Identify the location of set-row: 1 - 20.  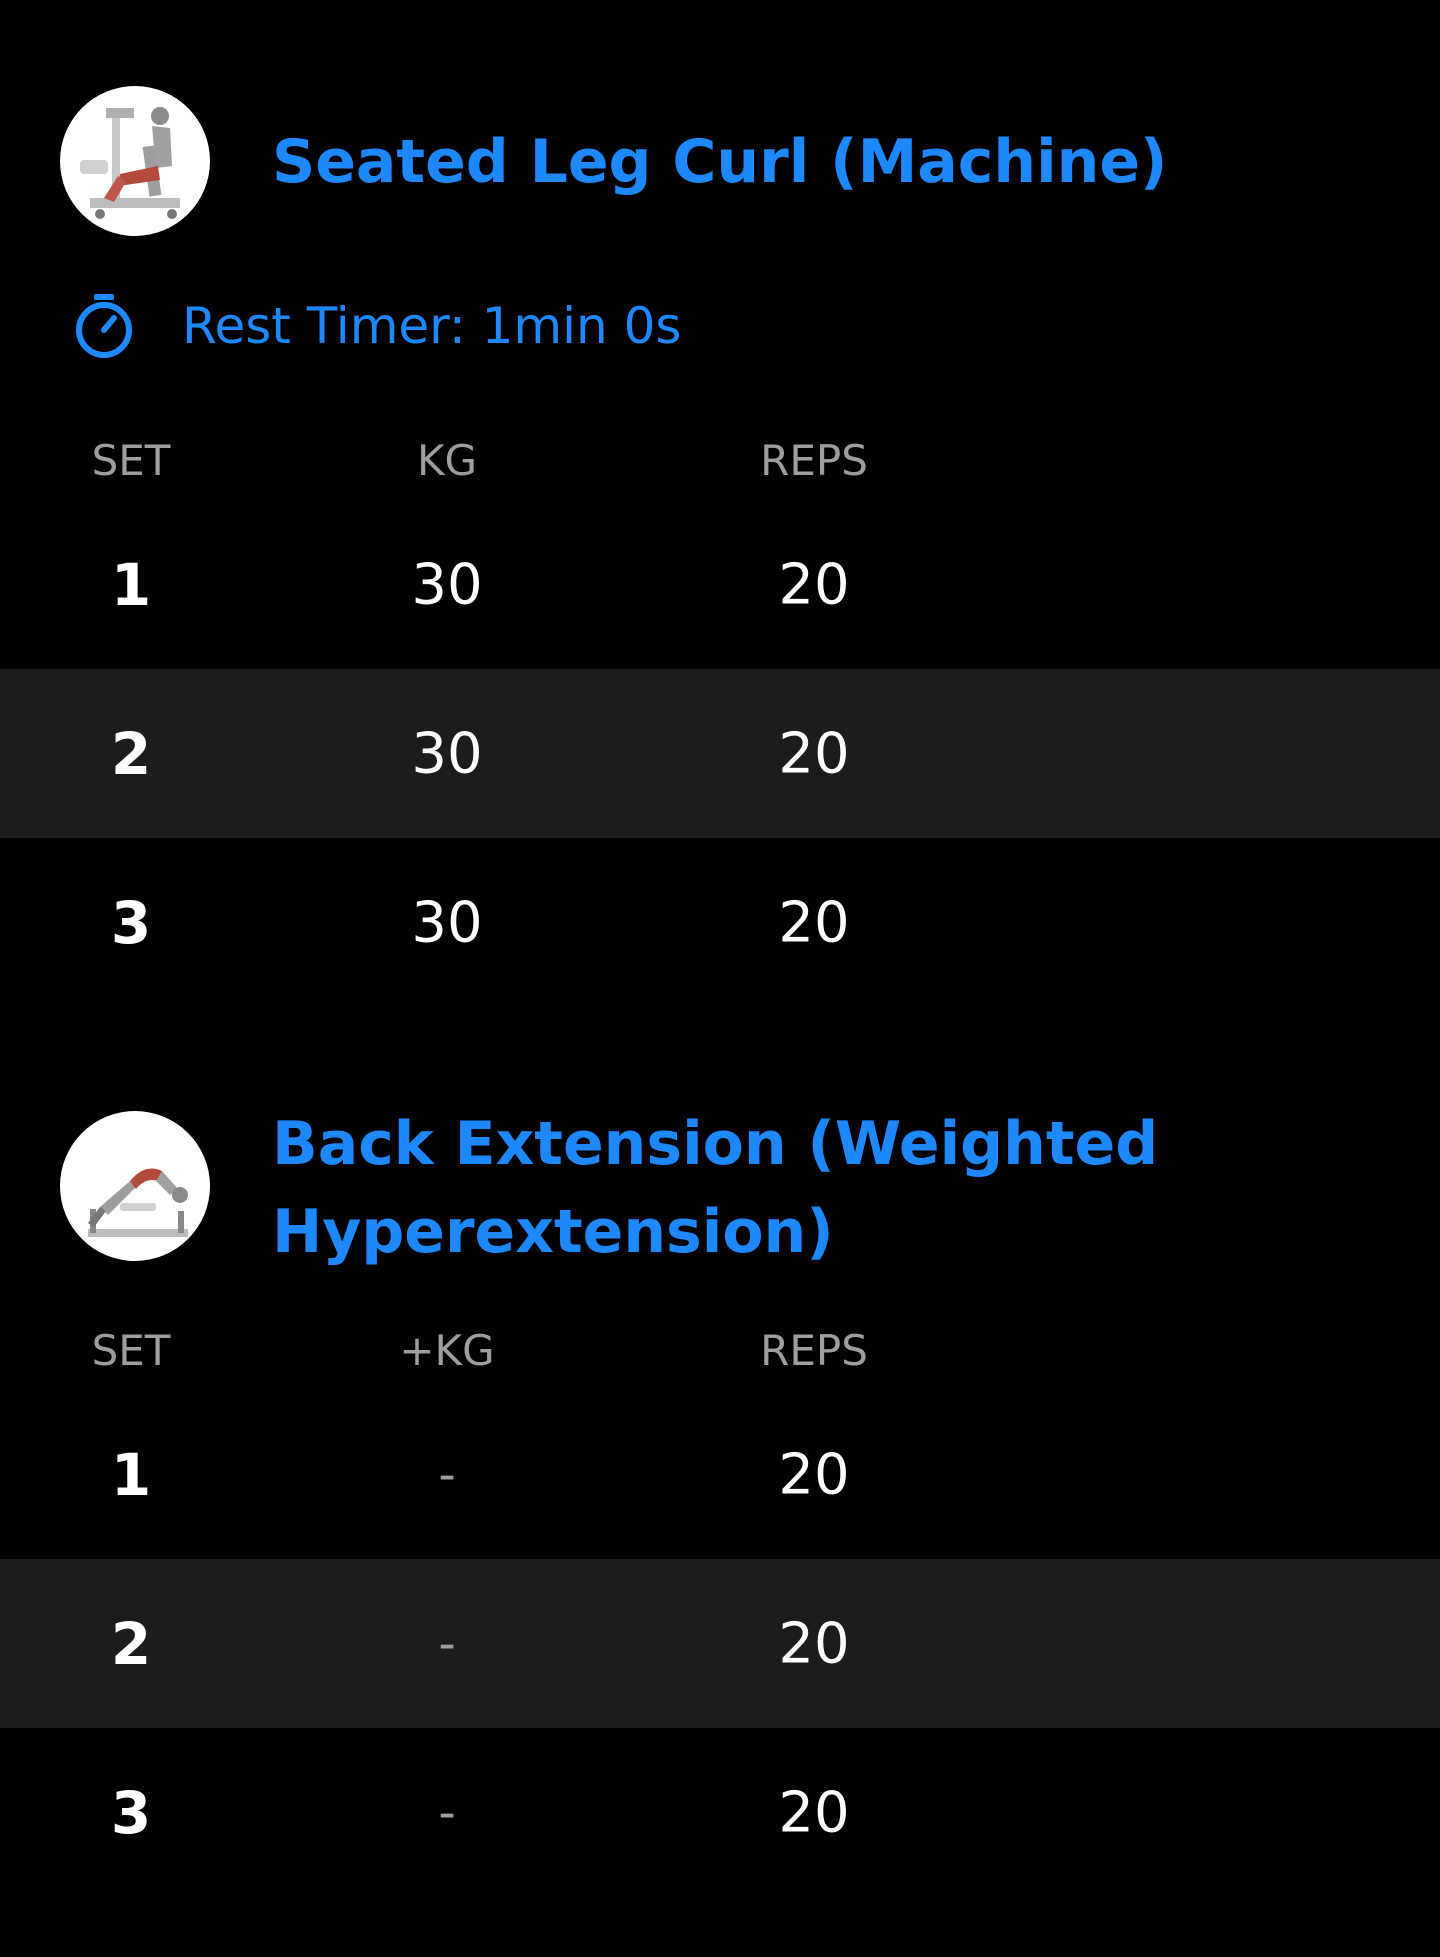
(720, 1474).